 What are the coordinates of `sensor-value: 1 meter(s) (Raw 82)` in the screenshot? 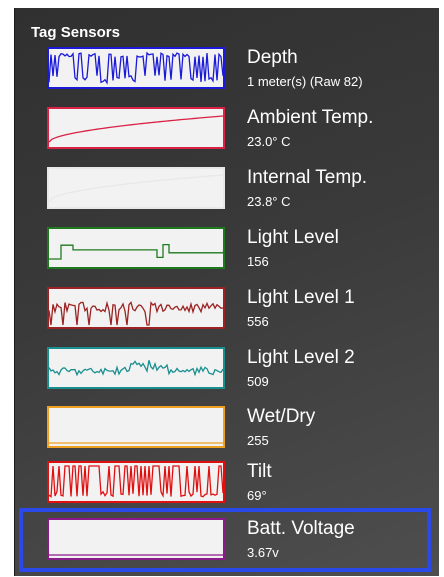 It's located at (305, 81).